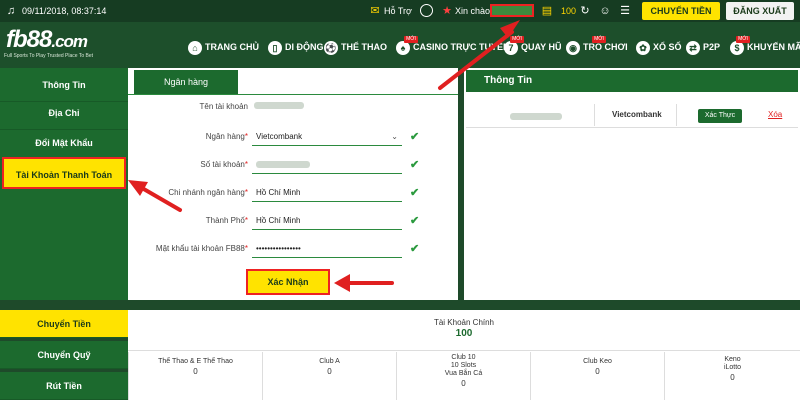 The height and width of the screenshot is (400, 800). Describe the element at coordinates (479, 55) in the screenshot. I see `arrow-to-username` at that location.